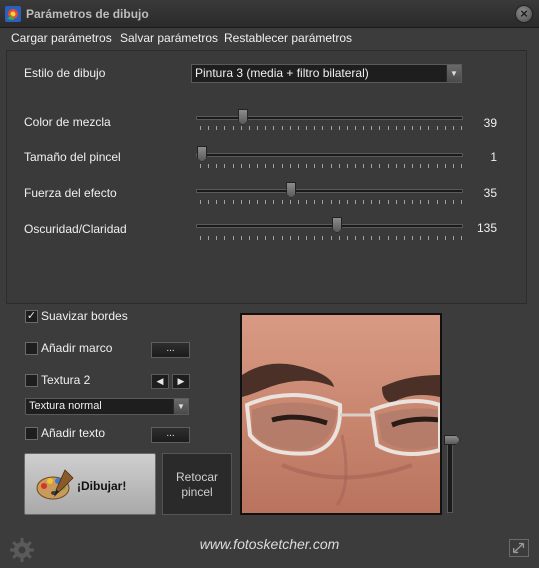 The image size is (539, 568). Describe the element at coordinates (31, 316) in the screenshot. I see `smooth-edges-checkbox: ✓` at that location.